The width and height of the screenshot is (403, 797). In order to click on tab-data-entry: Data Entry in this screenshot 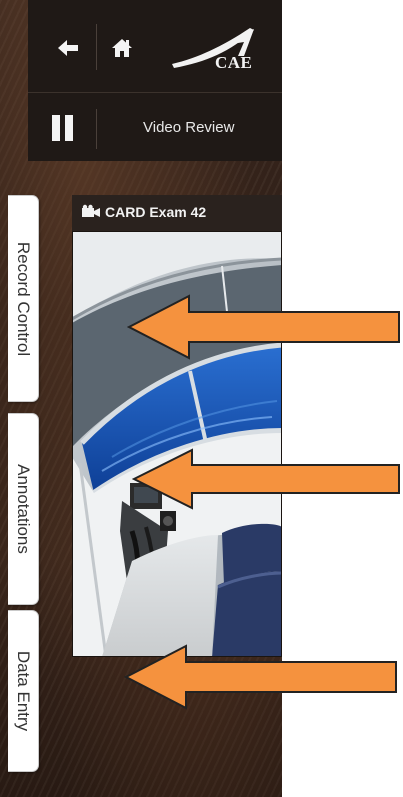, I will do `click(23, 691)`.